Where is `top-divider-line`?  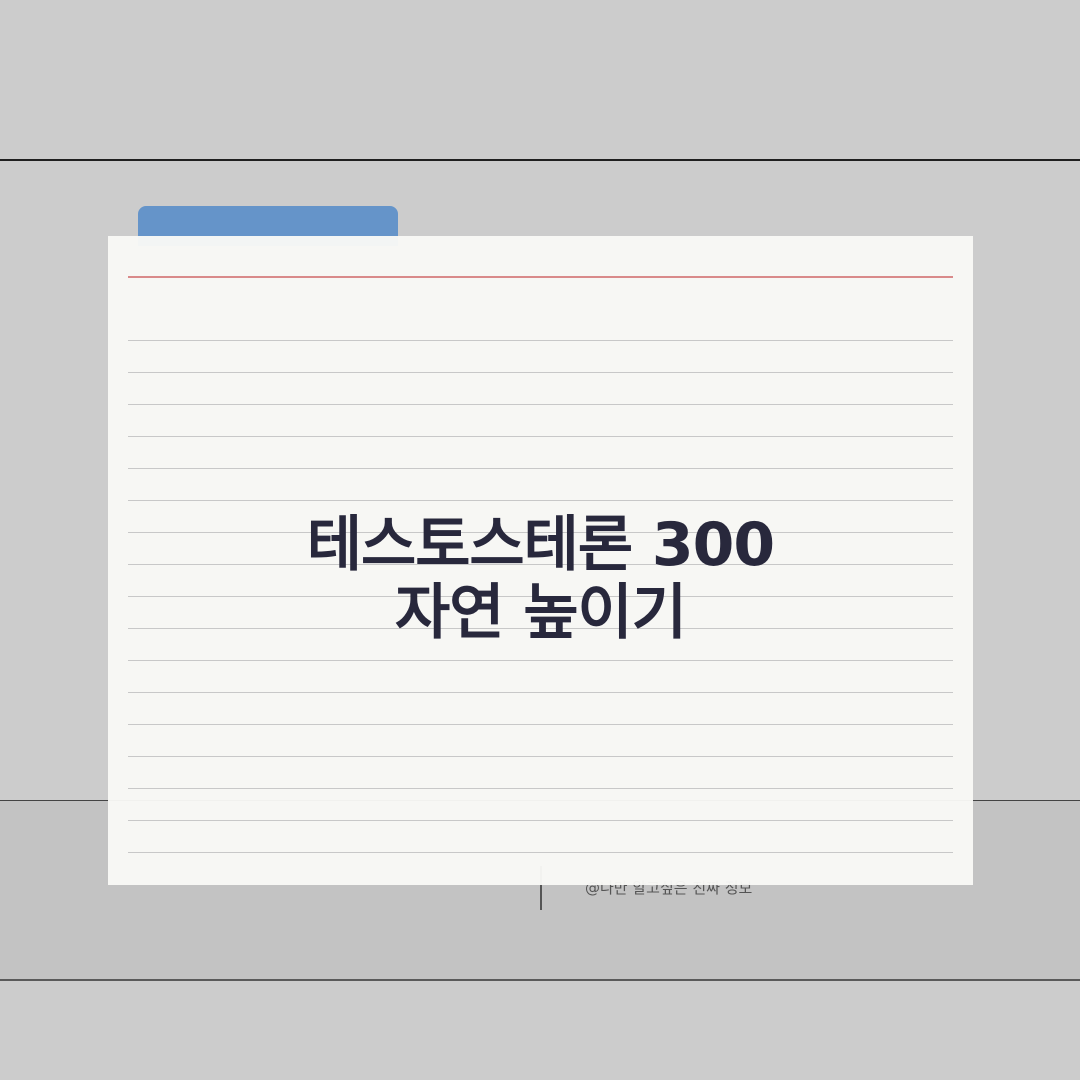 top-divider-line is located at coordinates (540, 160).